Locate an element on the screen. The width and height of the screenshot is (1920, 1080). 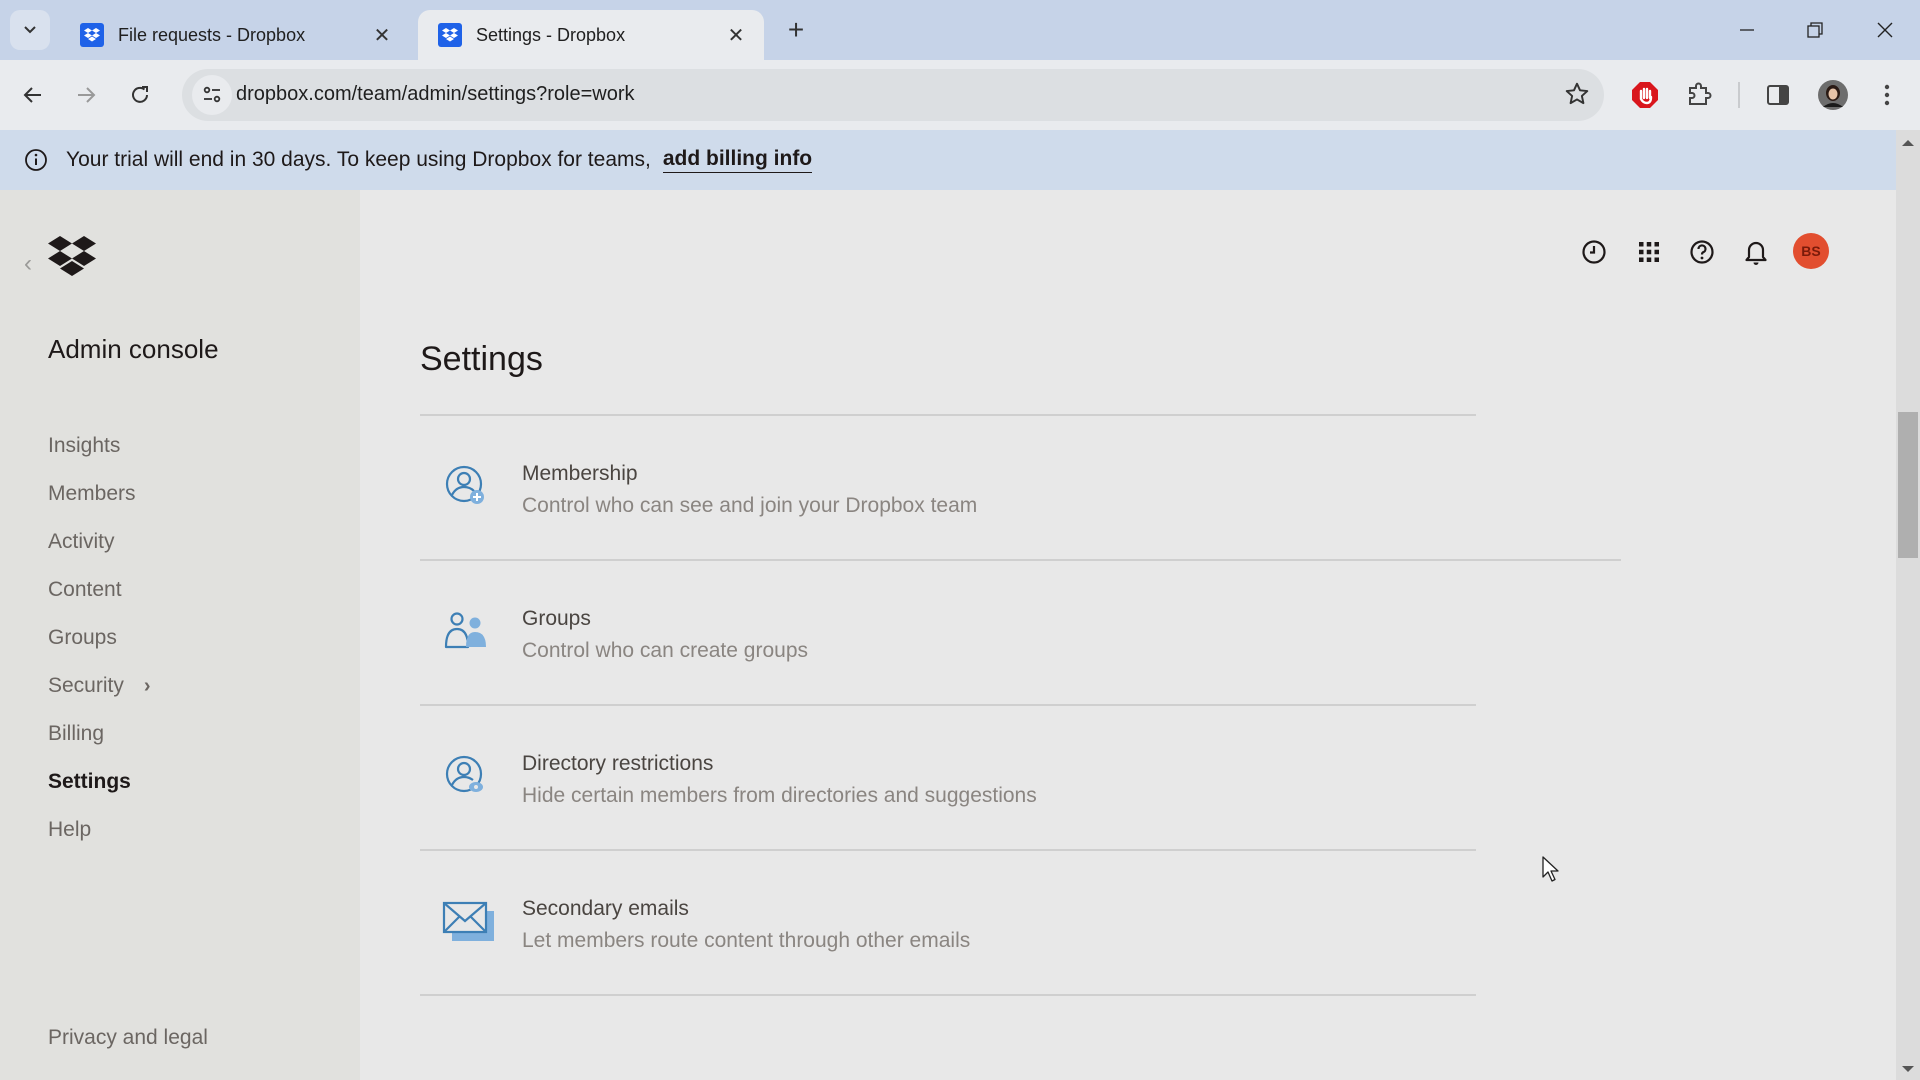
clock-icon is located at coordinates (1594, 252).